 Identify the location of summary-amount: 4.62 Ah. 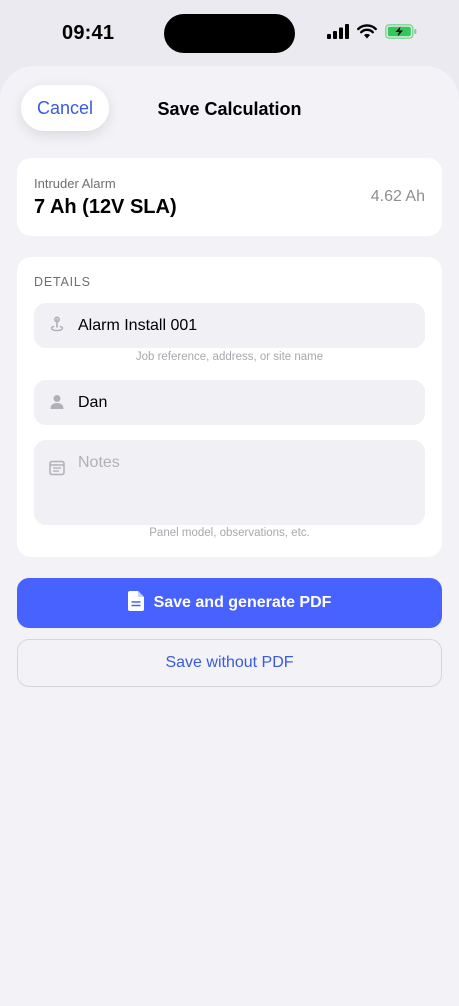
(397, 196).